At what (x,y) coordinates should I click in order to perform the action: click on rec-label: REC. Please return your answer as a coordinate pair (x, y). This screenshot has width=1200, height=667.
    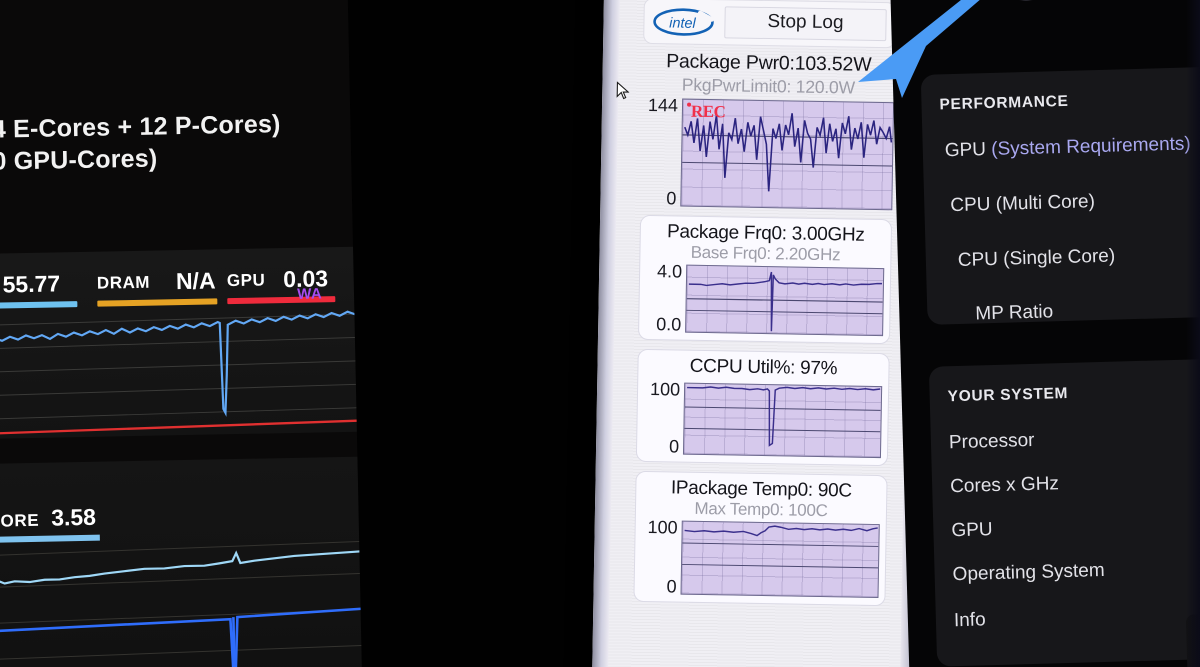
    Looking at the image, I should click on (708, 111).